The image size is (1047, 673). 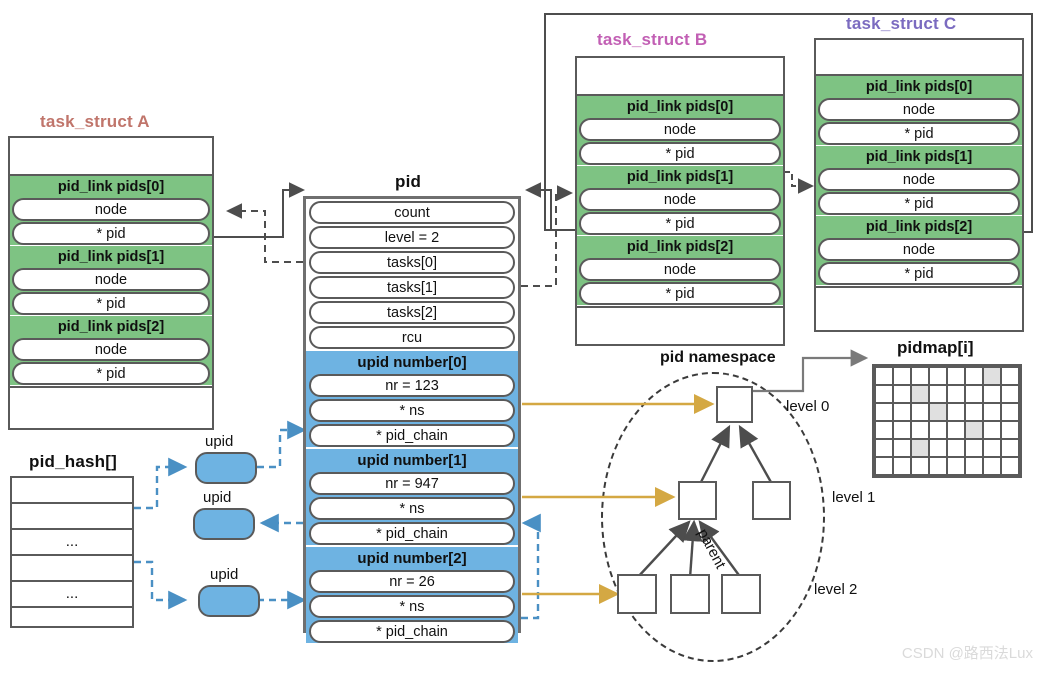 I want to click on task-a-blank-top, so click(x=111, y=157).